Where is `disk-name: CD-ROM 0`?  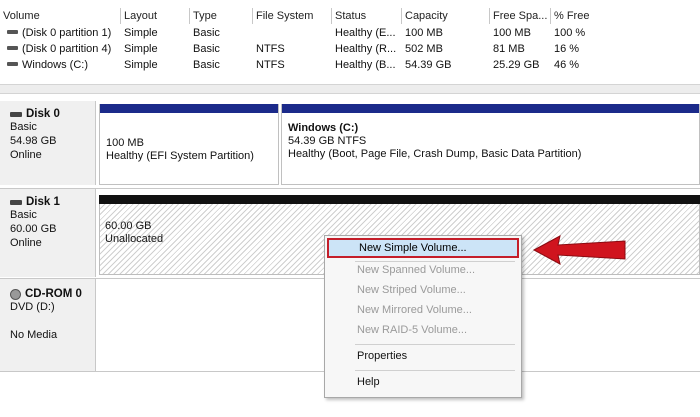 disk-name: CD-ROM 0 is located at coordinates (53, 294).